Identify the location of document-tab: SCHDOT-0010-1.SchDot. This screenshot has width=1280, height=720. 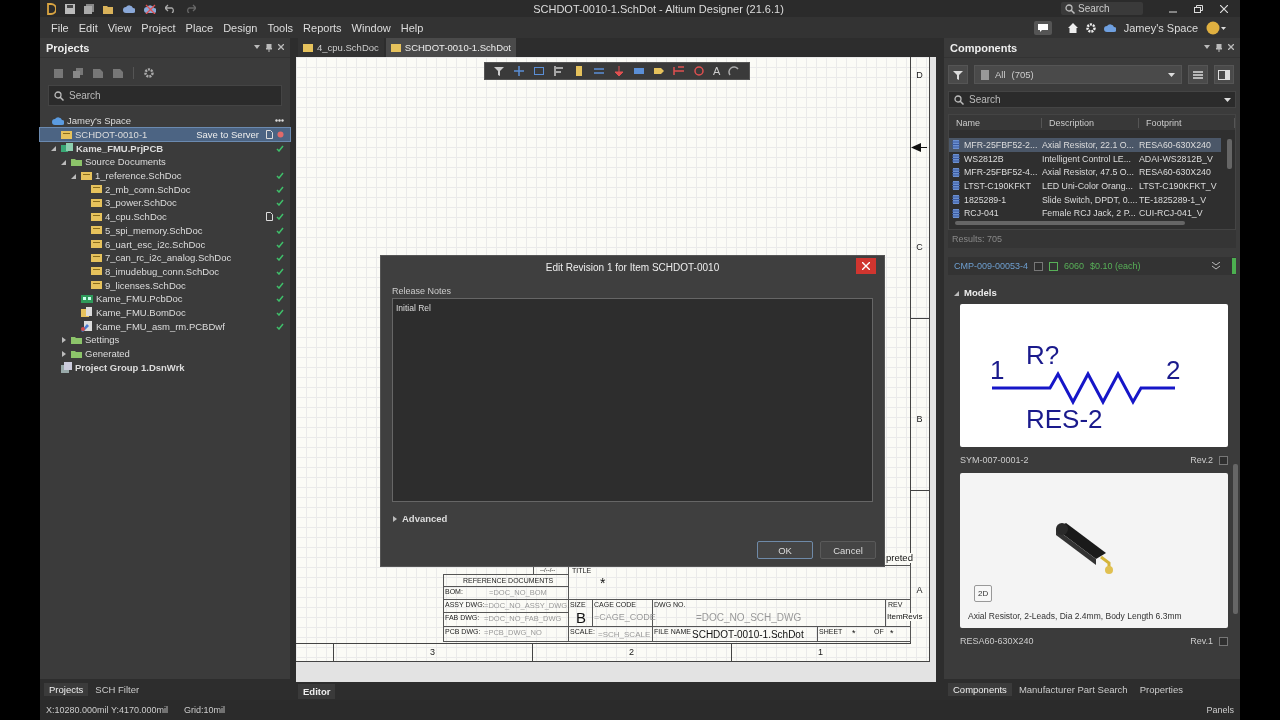
(450, 47).